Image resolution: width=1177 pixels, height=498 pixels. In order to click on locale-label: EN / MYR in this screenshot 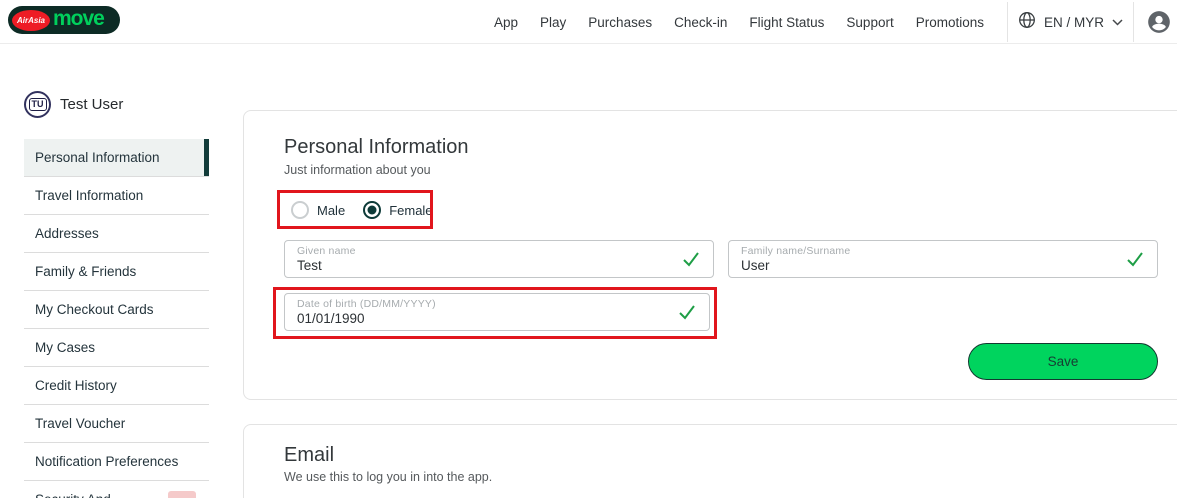, I will do `click(1074, 22)`.